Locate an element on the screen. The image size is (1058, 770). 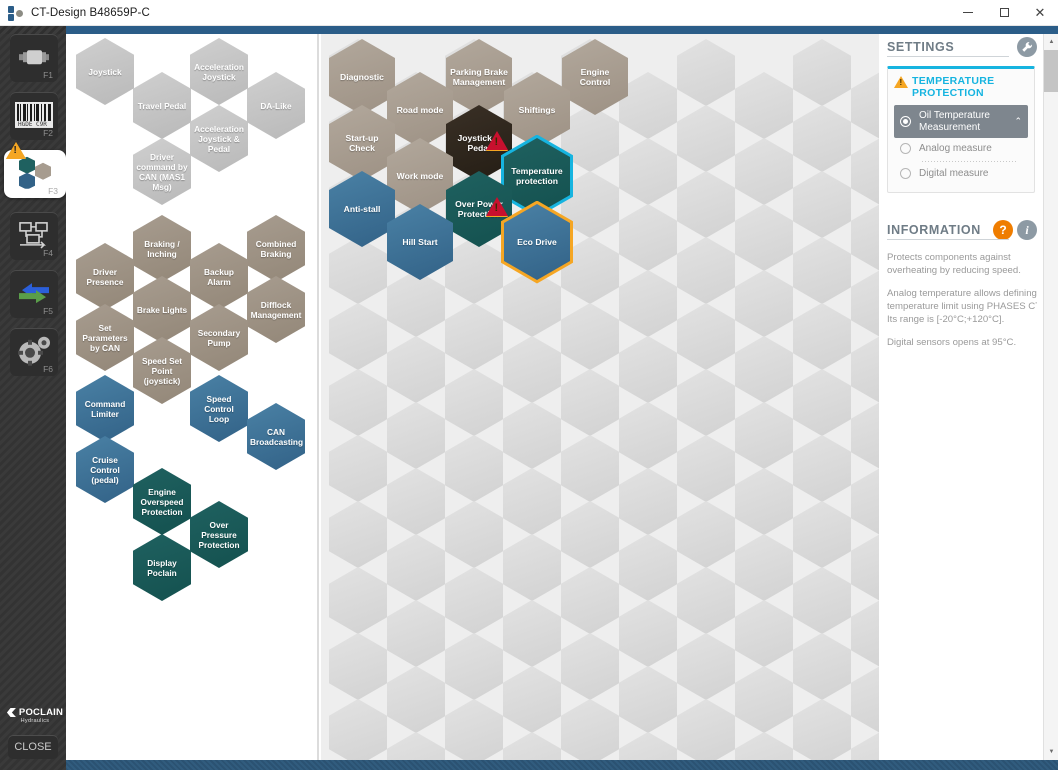
flowchart-icon is located at coordinates (33, 235).